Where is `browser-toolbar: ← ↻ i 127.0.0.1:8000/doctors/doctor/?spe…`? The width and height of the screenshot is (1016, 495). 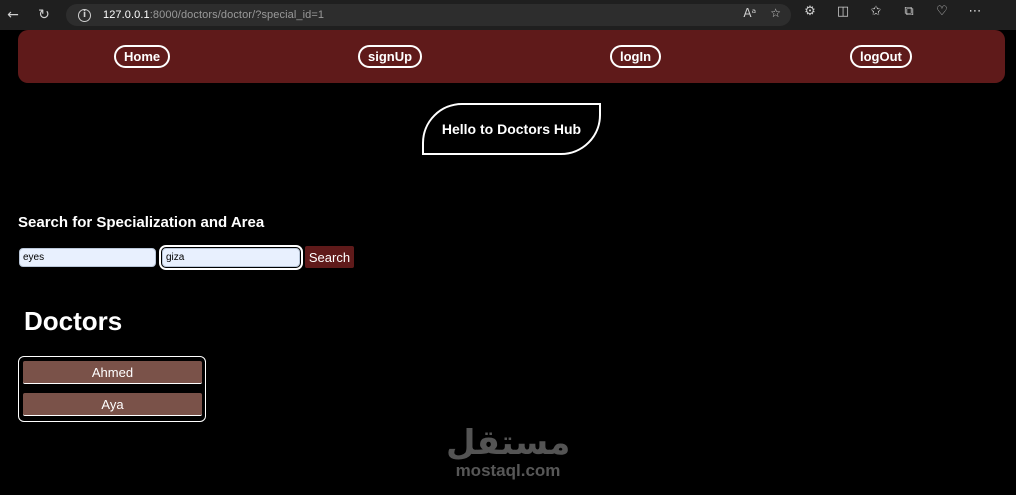
browser-toolbar: ← ↻ i 127.0.0.1:8000/doctors/doctor/?spe… is located at coordinates (508, 15).